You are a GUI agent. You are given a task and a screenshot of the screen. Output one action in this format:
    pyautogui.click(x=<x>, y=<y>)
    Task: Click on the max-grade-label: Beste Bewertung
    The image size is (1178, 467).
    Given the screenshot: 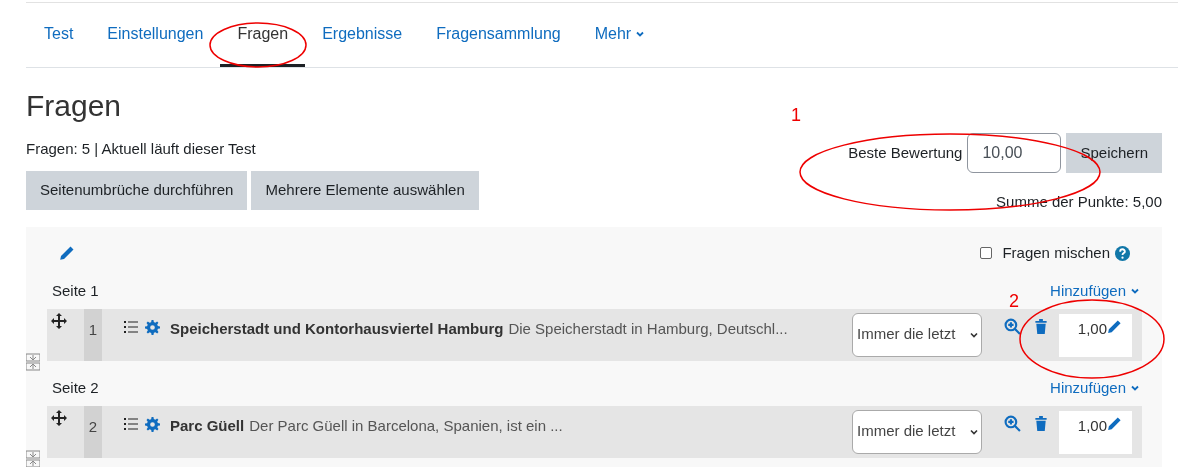 What is the action you would take?
    pyautogui.click(x=905, y=152)
    